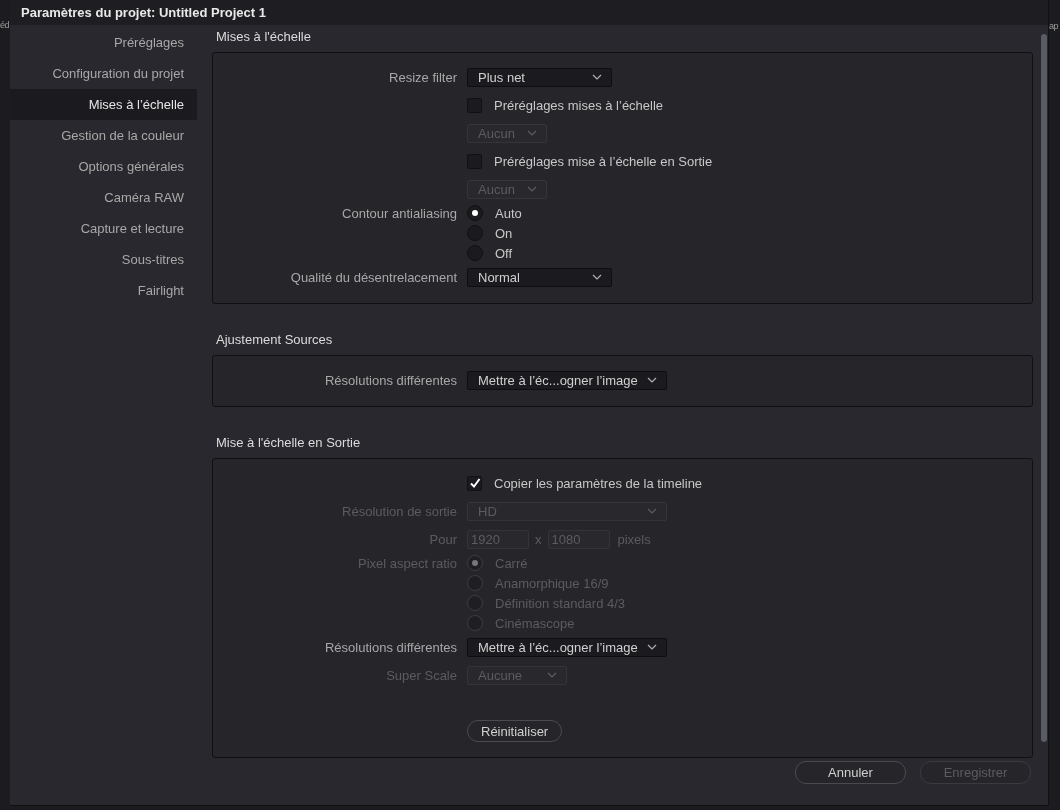 Image resolution: width=1060 pixels, height=810 pixels. Describe the element at coordinates (143, 12) in the screenshot. I see `window-title: Paramètres du projet: Untitled Project 1` at that location.